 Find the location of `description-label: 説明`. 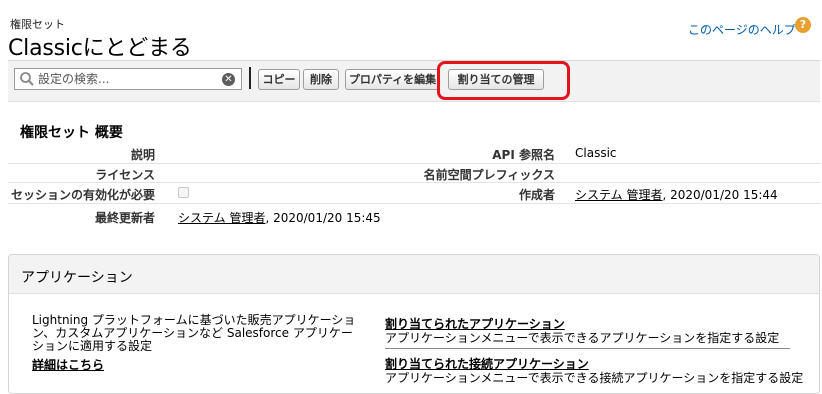

description-label: 説明 is located at coordinates (142, 155).